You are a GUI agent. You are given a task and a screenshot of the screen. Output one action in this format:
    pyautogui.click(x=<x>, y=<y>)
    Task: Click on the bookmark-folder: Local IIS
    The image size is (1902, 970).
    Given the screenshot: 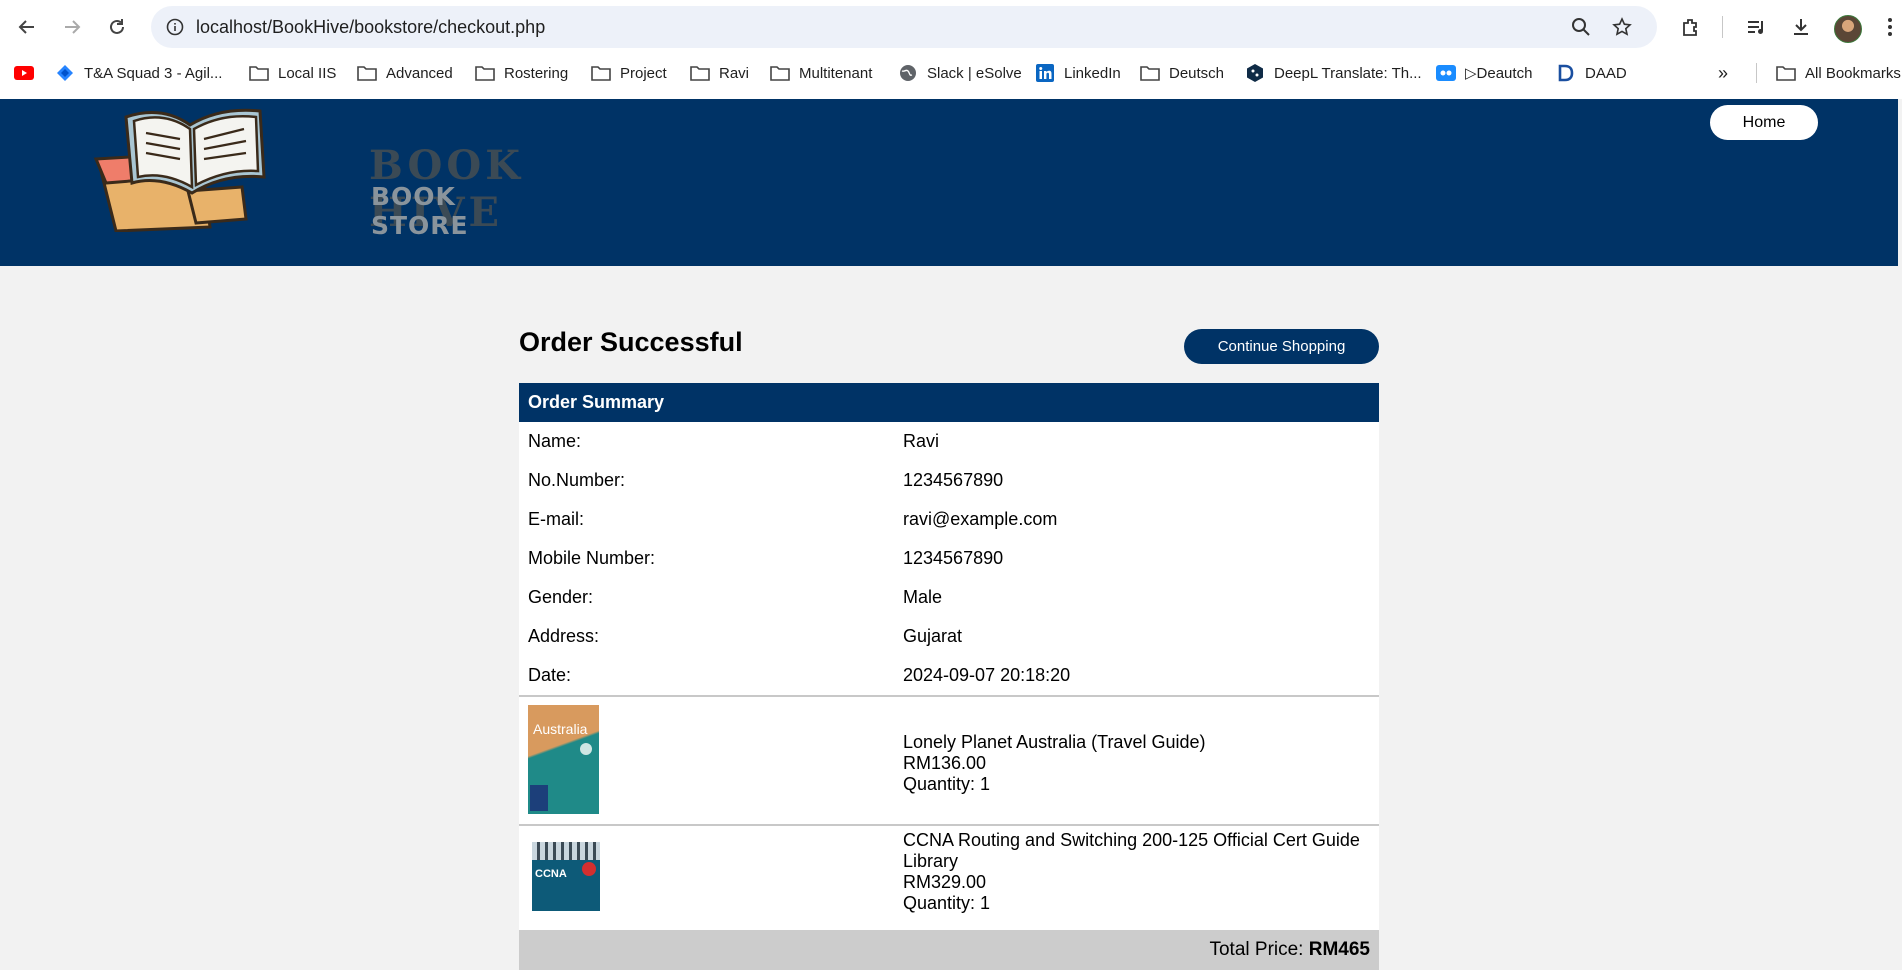 What is the action you would take?
    pyautogui.click(x=292, y=73)
    